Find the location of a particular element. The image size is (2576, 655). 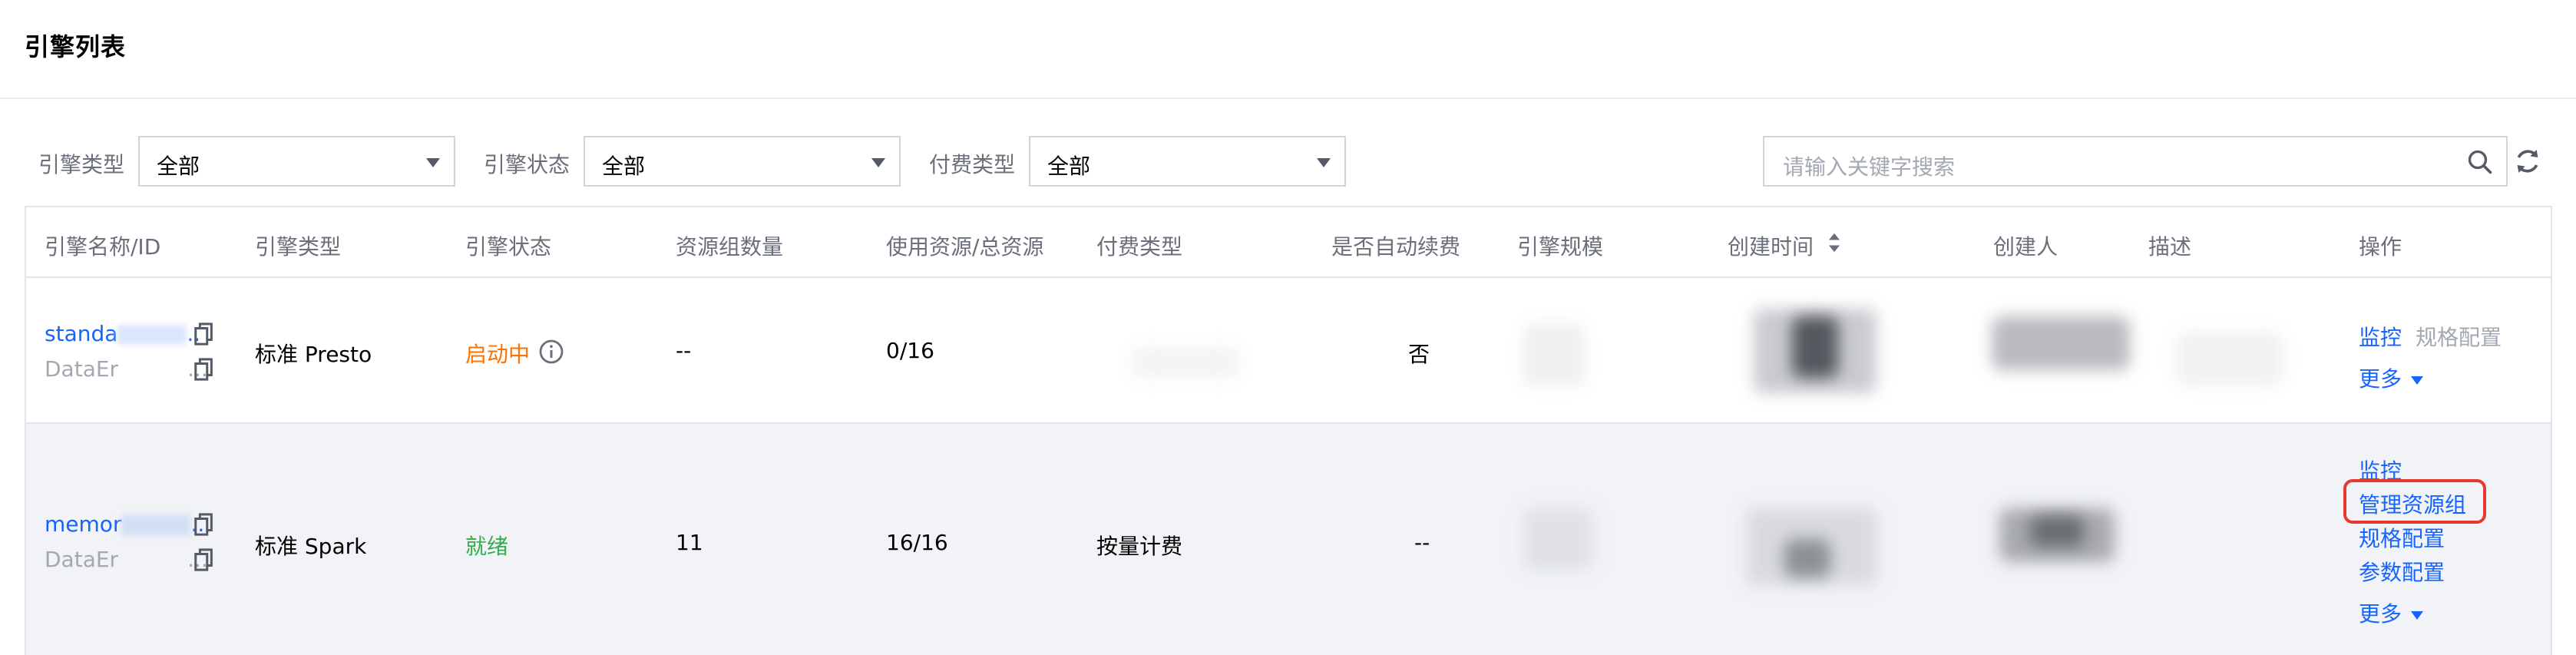

search-icon is located at coordinates (2480, 162).